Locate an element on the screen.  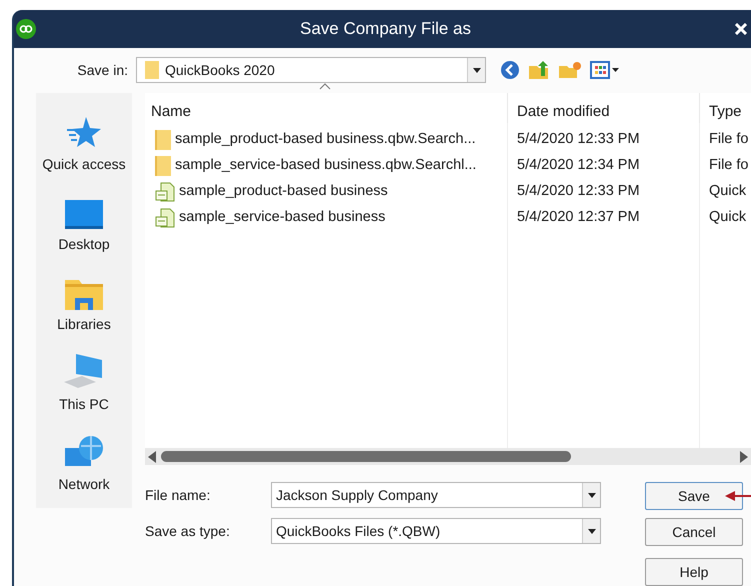
dialog-button: Help is located at coordinates (694, 572).